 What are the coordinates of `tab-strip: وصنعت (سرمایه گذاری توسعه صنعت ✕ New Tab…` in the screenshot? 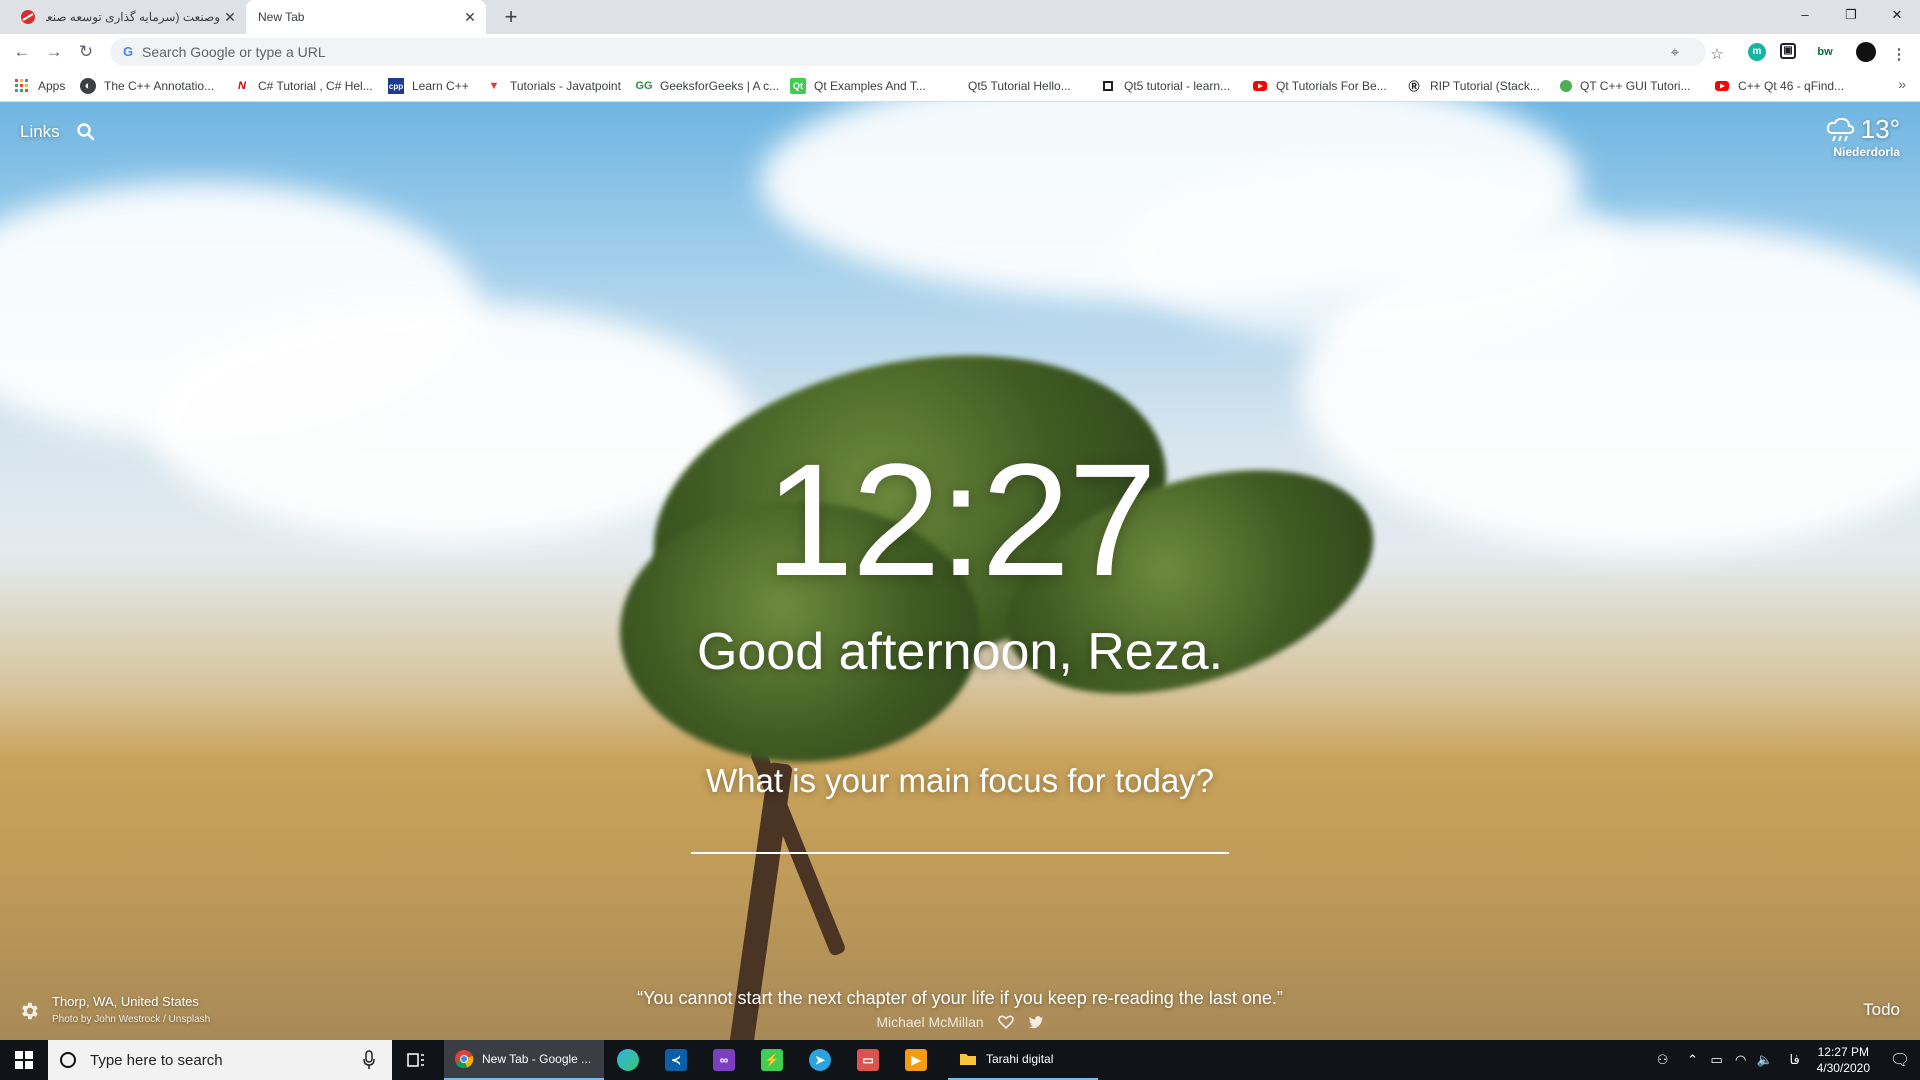 It's located at (960, 17).